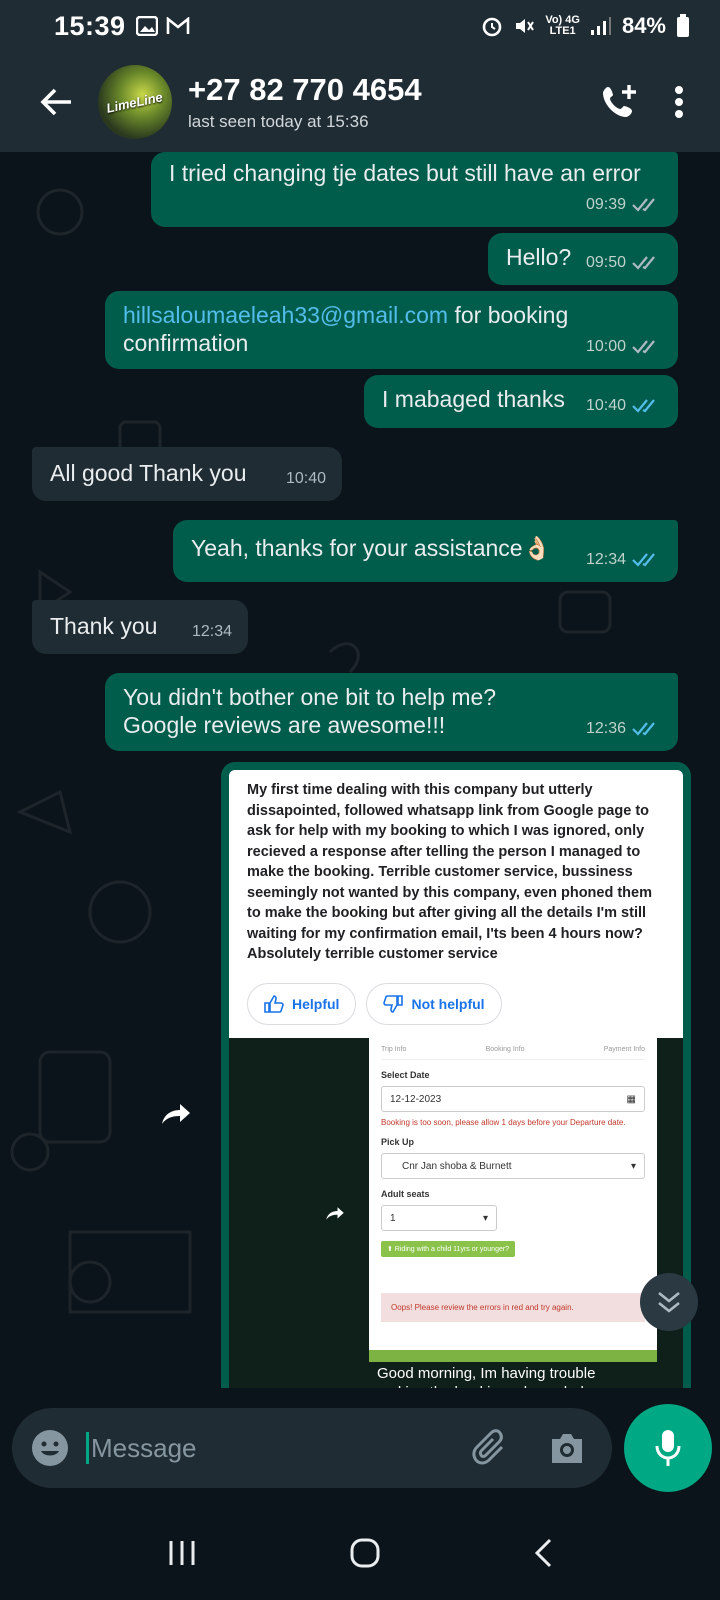 Image resolution: width=720 pixels, height=1600 pixels. Describe the element at coordinates (434, 1003) in the screenshot. I see `not-helpful-button: Not helpful` at that location.